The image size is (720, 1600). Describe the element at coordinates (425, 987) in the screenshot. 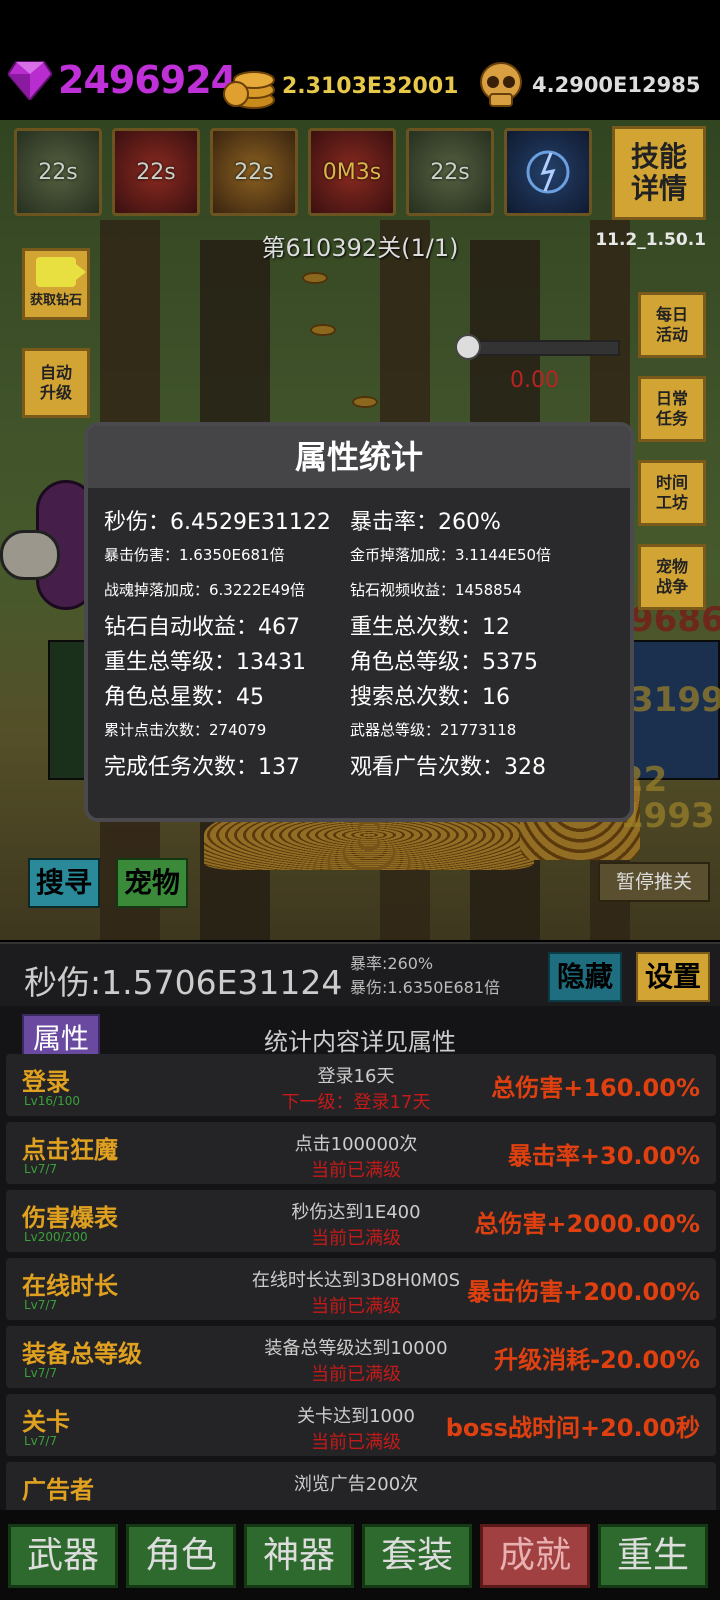

I see `crit-damage: 暴伤:1.6350E681倍` at that location.